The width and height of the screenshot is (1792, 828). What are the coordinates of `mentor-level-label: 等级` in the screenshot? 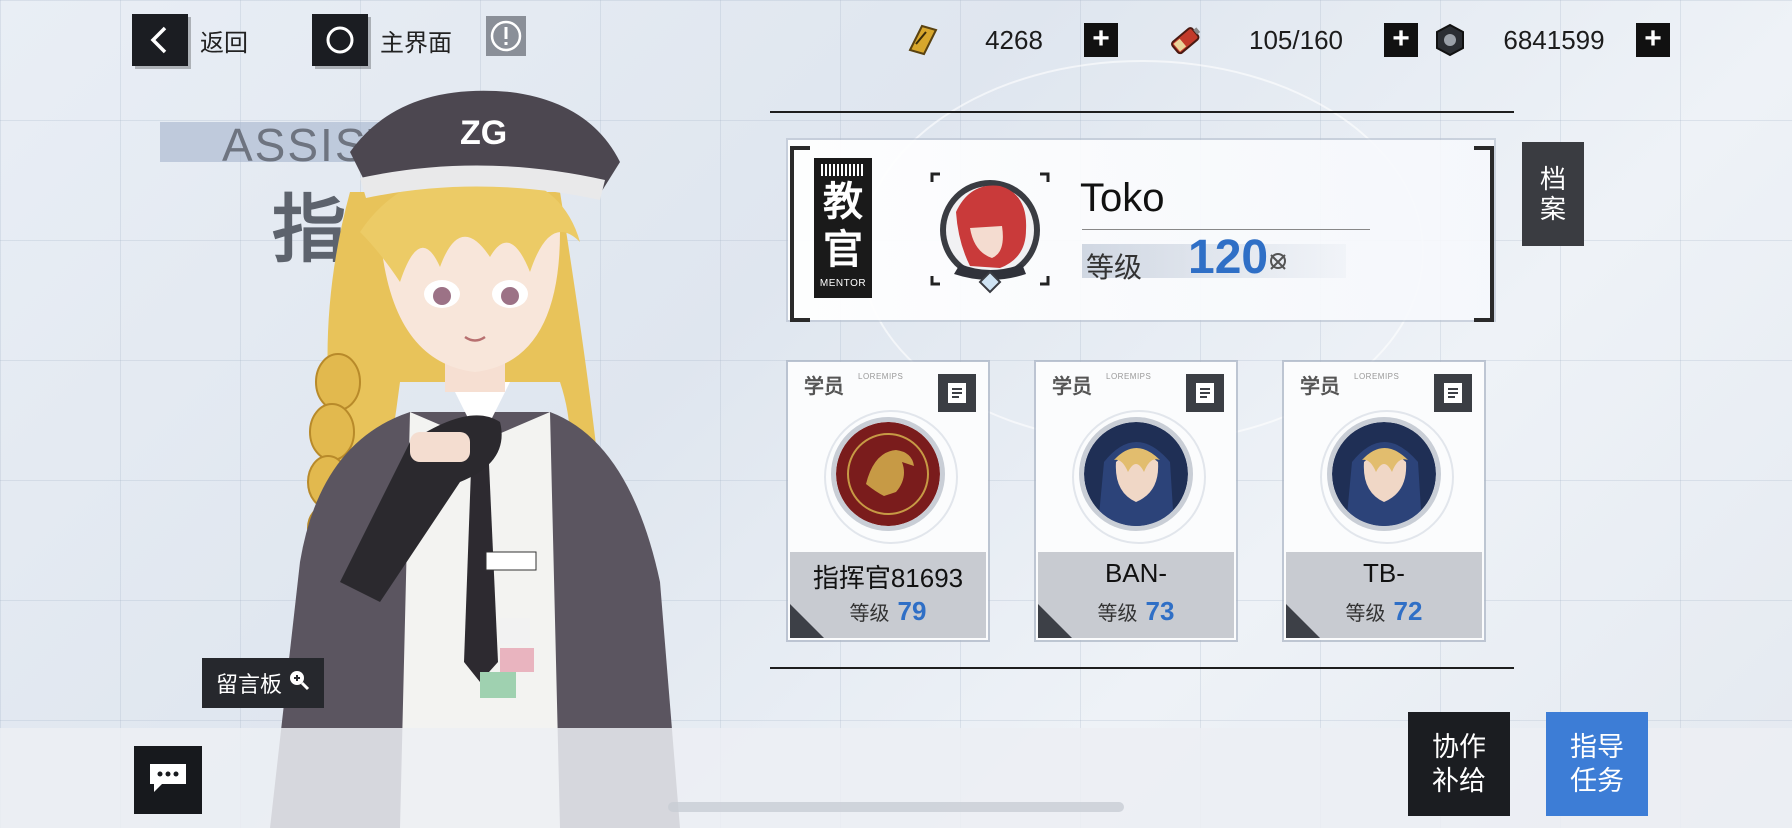 It's located at (1114, 267).